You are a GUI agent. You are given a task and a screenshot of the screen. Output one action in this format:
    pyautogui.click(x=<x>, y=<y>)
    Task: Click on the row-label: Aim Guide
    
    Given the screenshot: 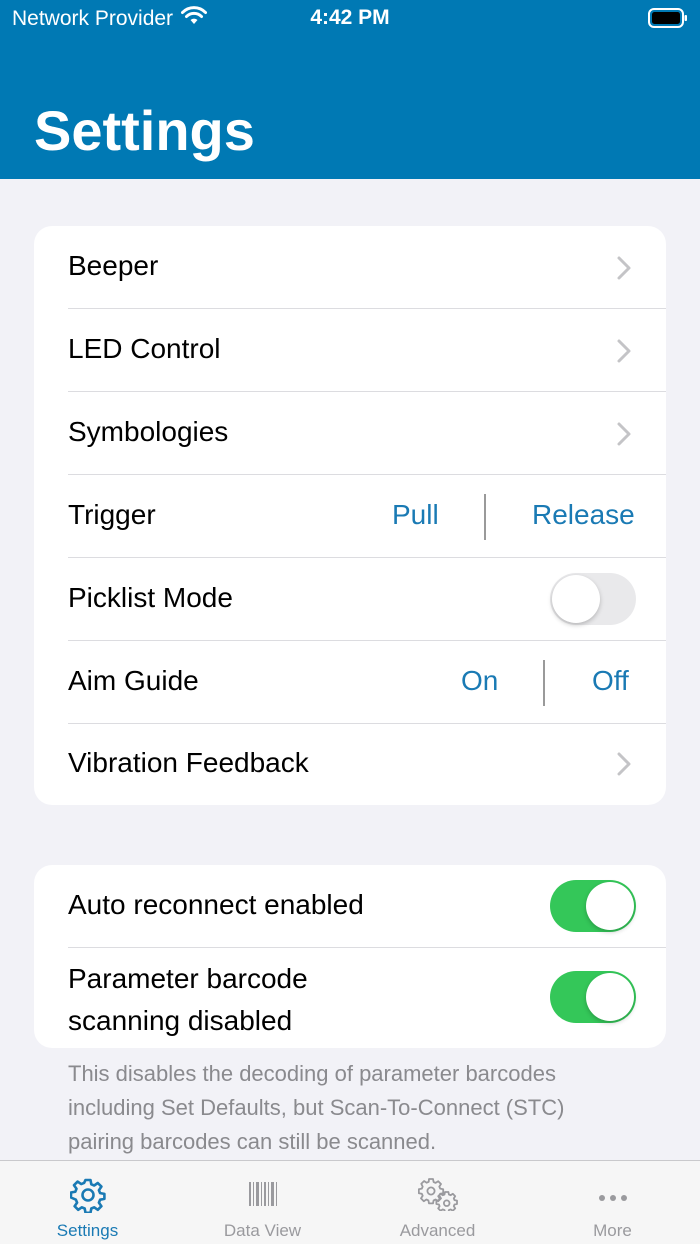 What is the action you would take?
    pyautogui.click(x=133, y=680)
    